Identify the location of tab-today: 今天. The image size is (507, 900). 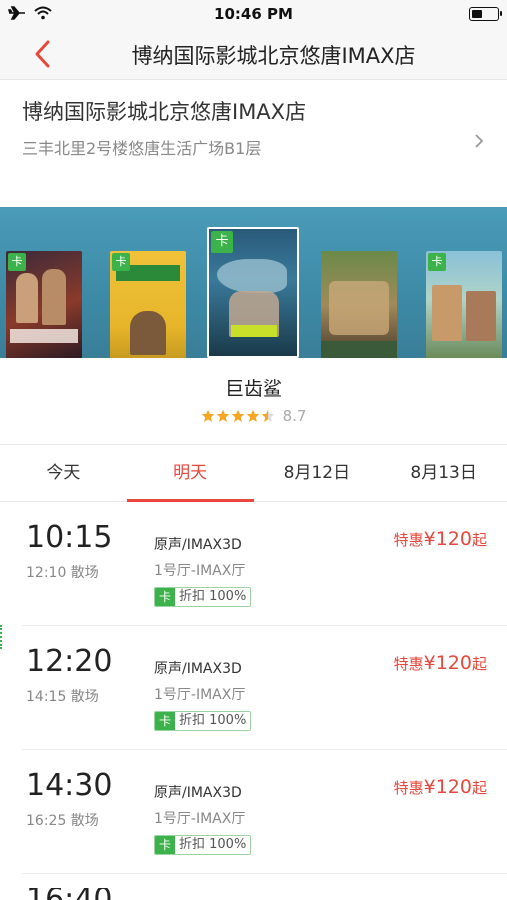
(63, 473).